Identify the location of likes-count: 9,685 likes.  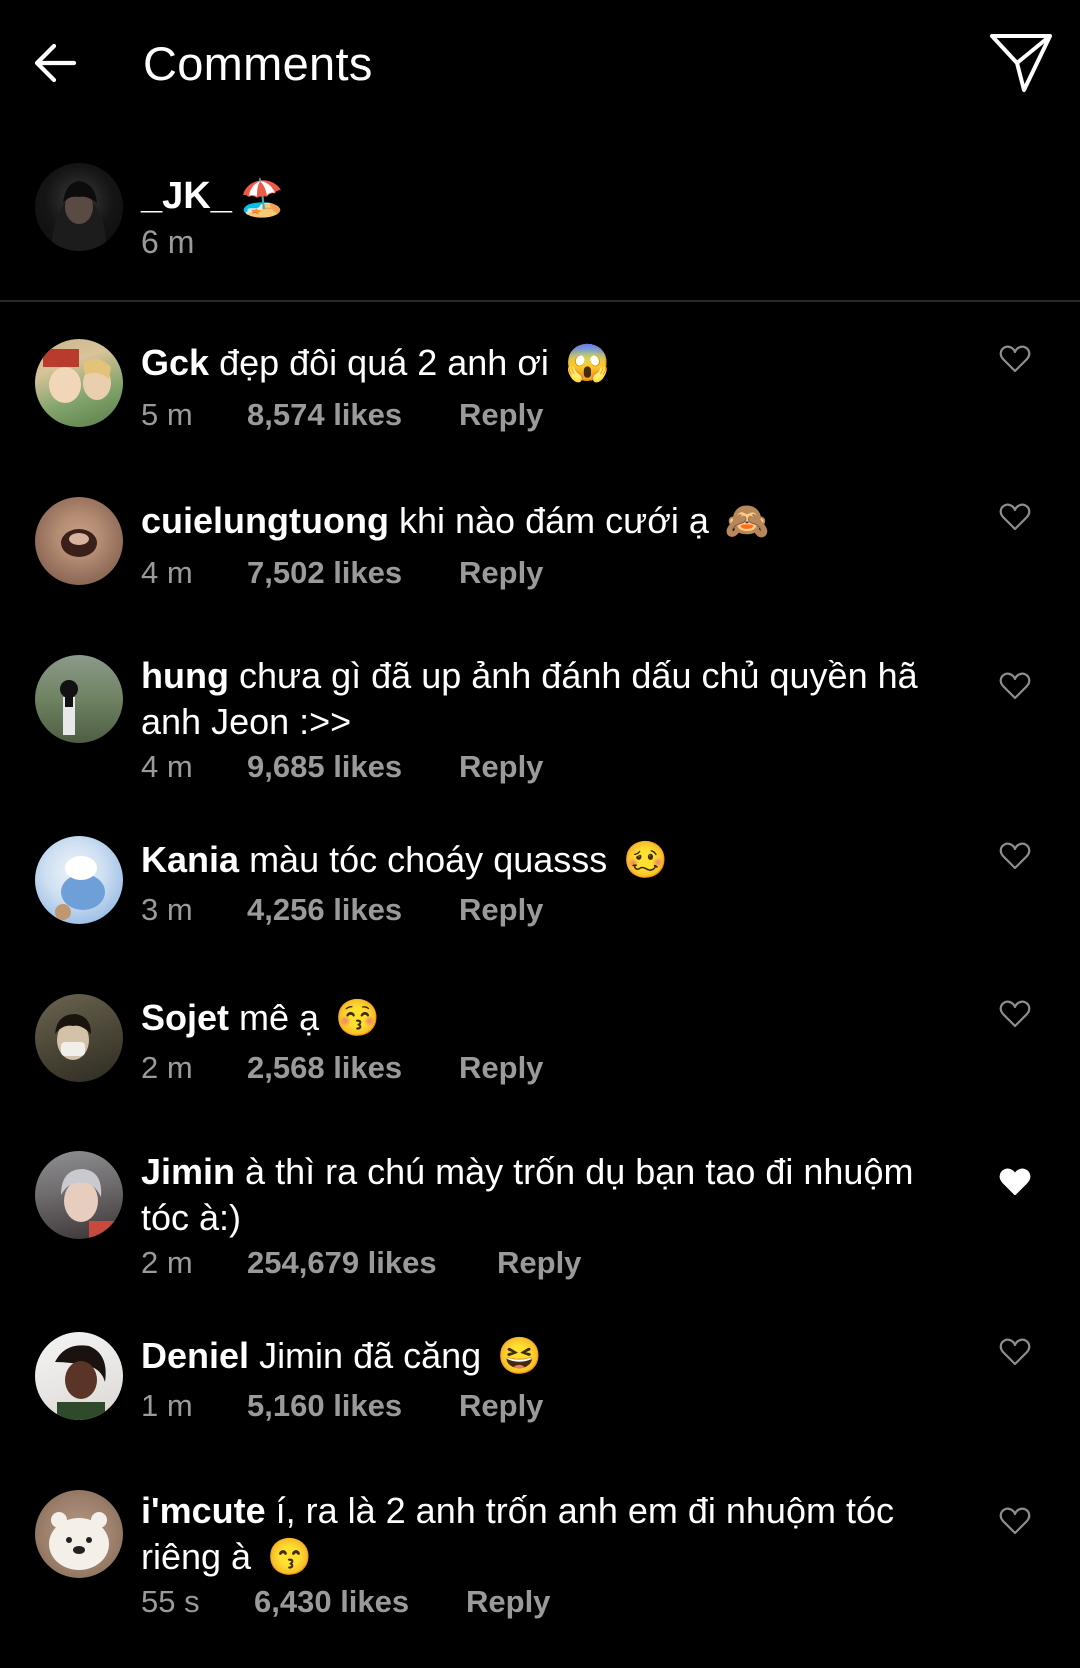
(324, 767).